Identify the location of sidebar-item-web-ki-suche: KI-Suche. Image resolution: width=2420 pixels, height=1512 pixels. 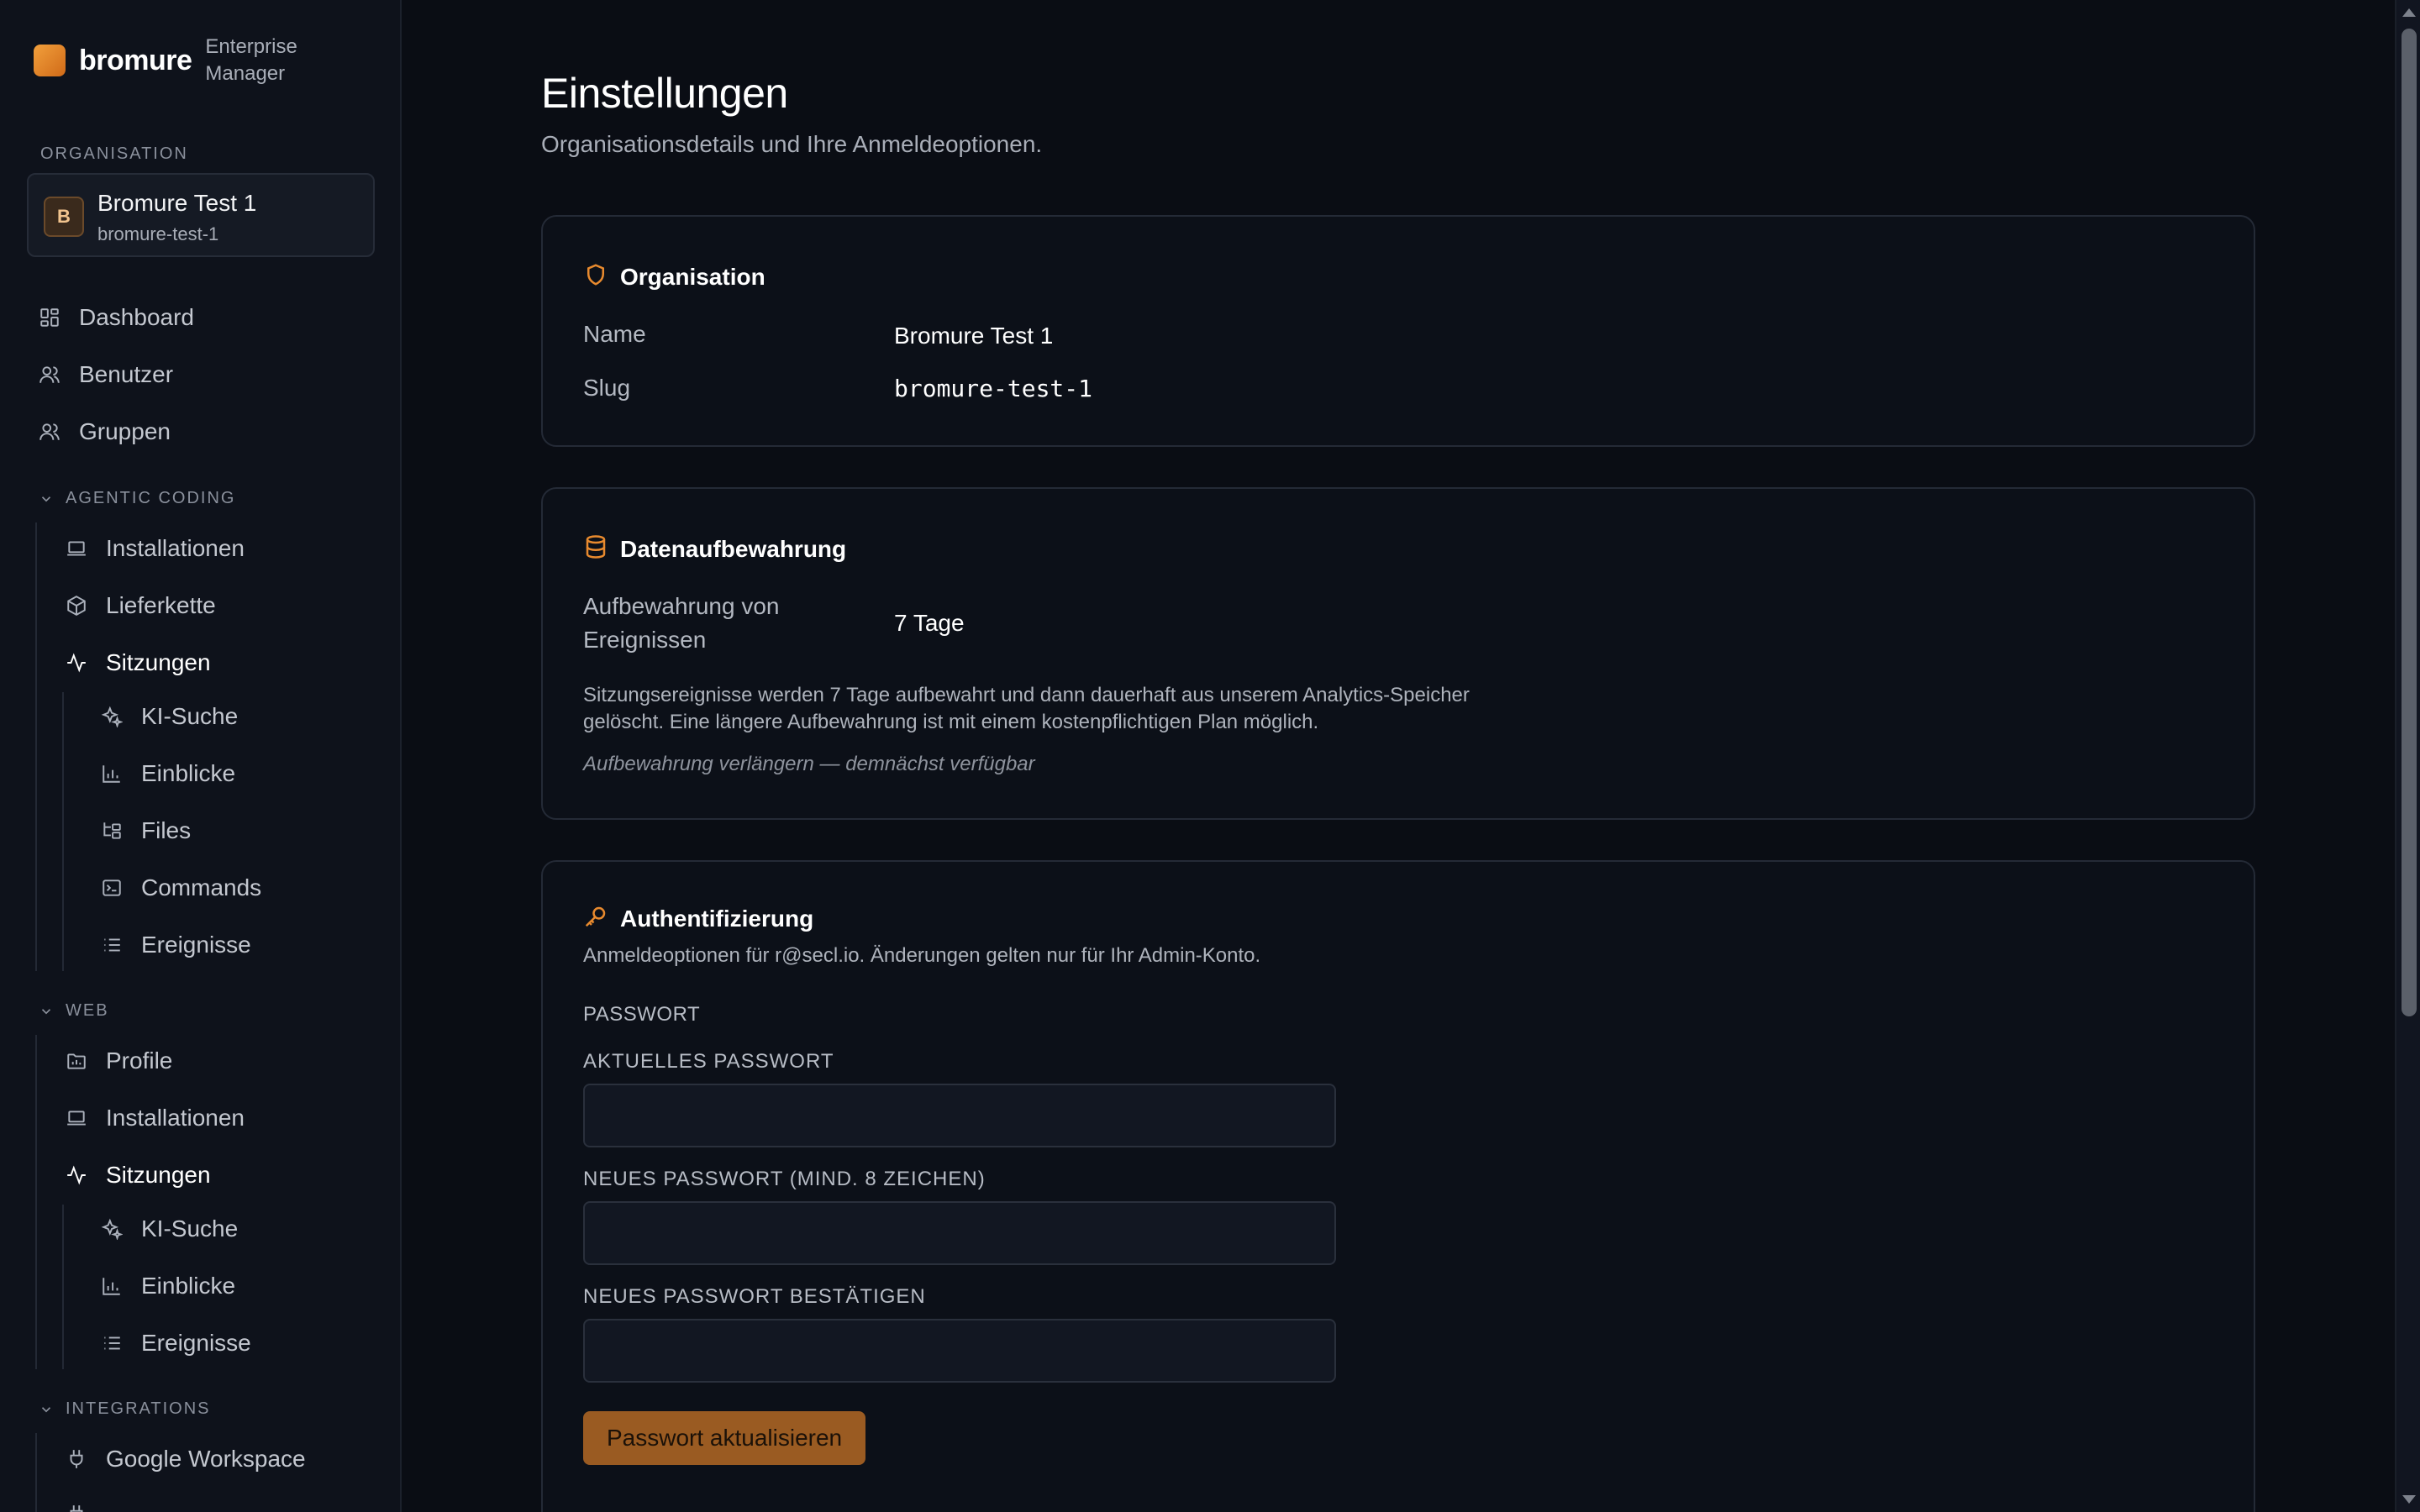
(168, 1228).